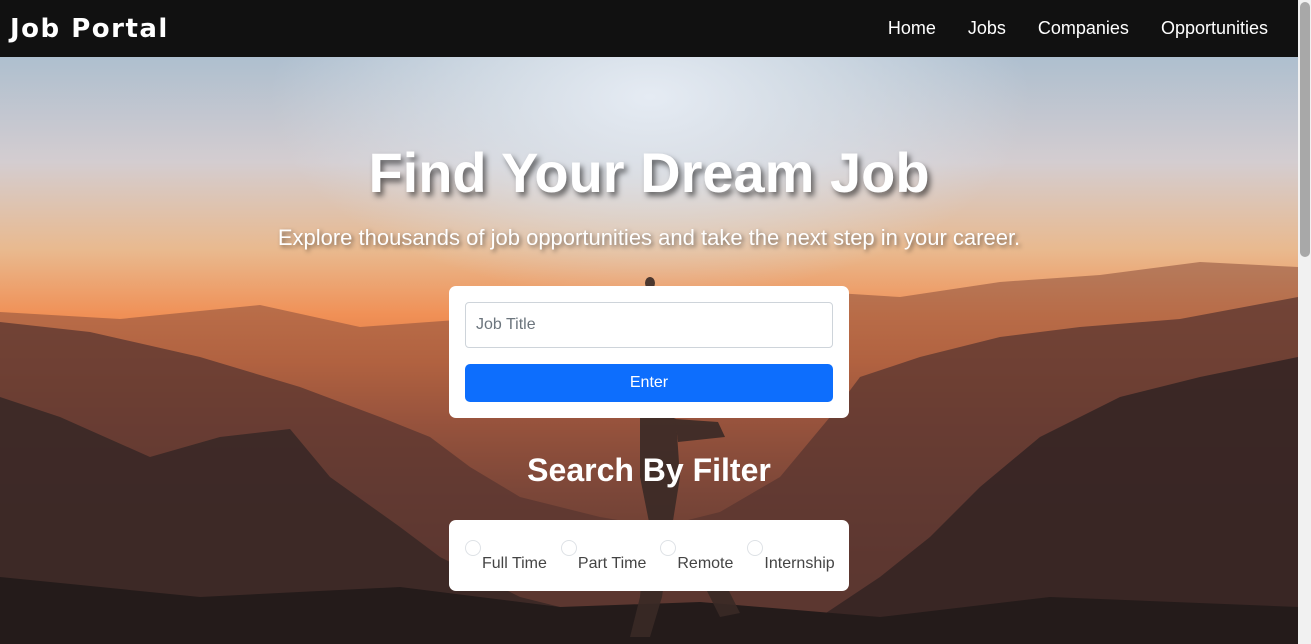  What do you see at coordinates (649, 470) in the screenshot?
I see `filter-title: Search By Filter` at bounding box center [649, 470].